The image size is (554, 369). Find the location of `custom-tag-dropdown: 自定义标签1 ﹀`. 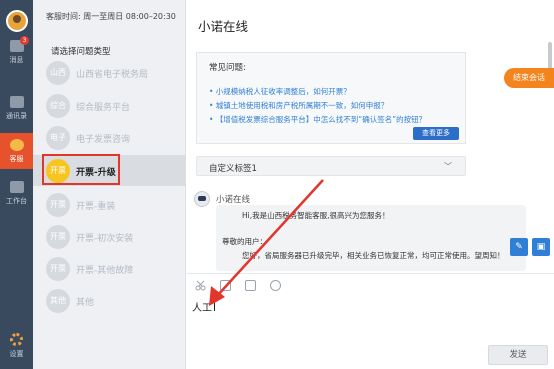

custom-tag-dropdown: 自定义标签1 ﹀ is located at coordinates (331, 166).